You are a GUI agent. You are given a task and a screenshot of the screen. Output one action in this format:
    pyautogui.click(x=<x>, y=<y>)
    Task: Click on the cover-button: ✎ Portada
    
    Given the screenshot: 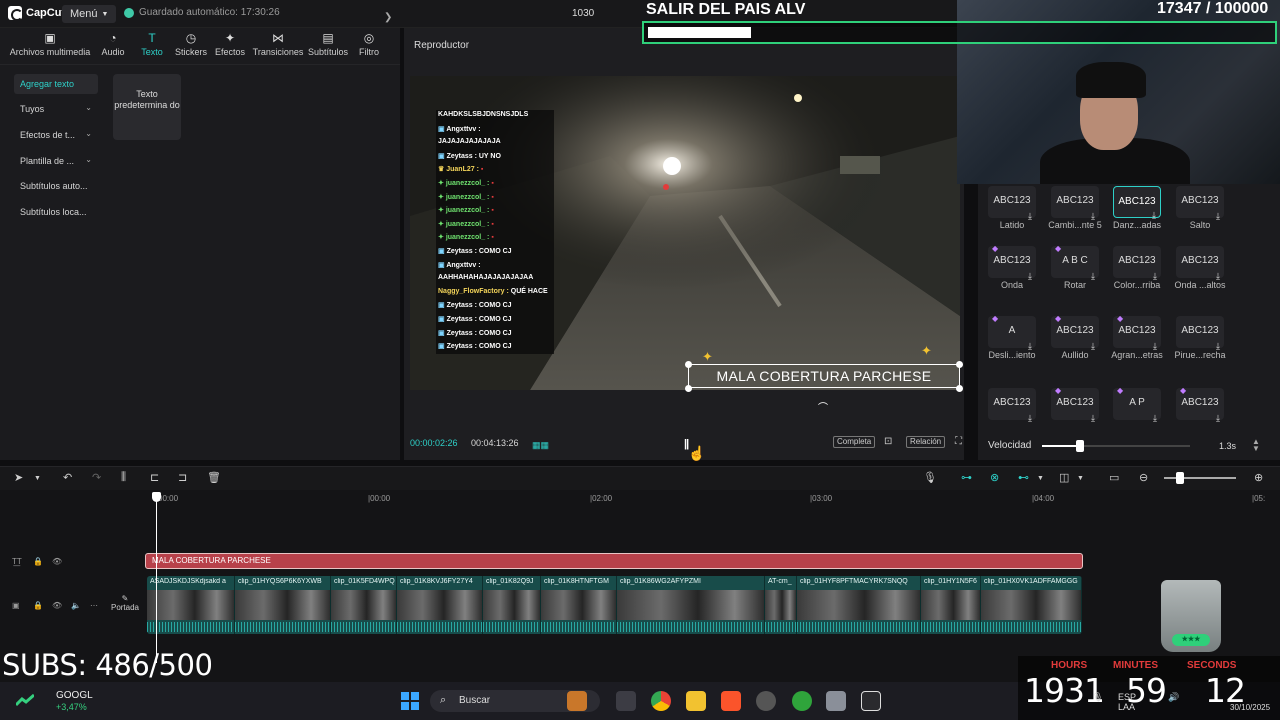 What is the action you would take?
    pyautogui.click(x=125, y=606)
    